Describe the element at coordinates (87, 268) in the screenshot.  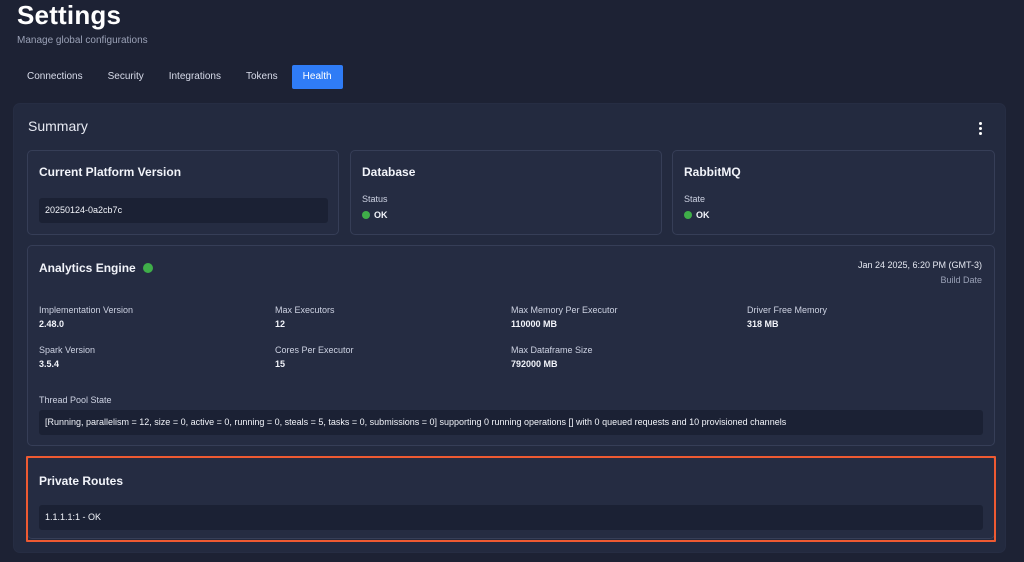
I see `analytics-engine-title: Analytics Engine` at that location.